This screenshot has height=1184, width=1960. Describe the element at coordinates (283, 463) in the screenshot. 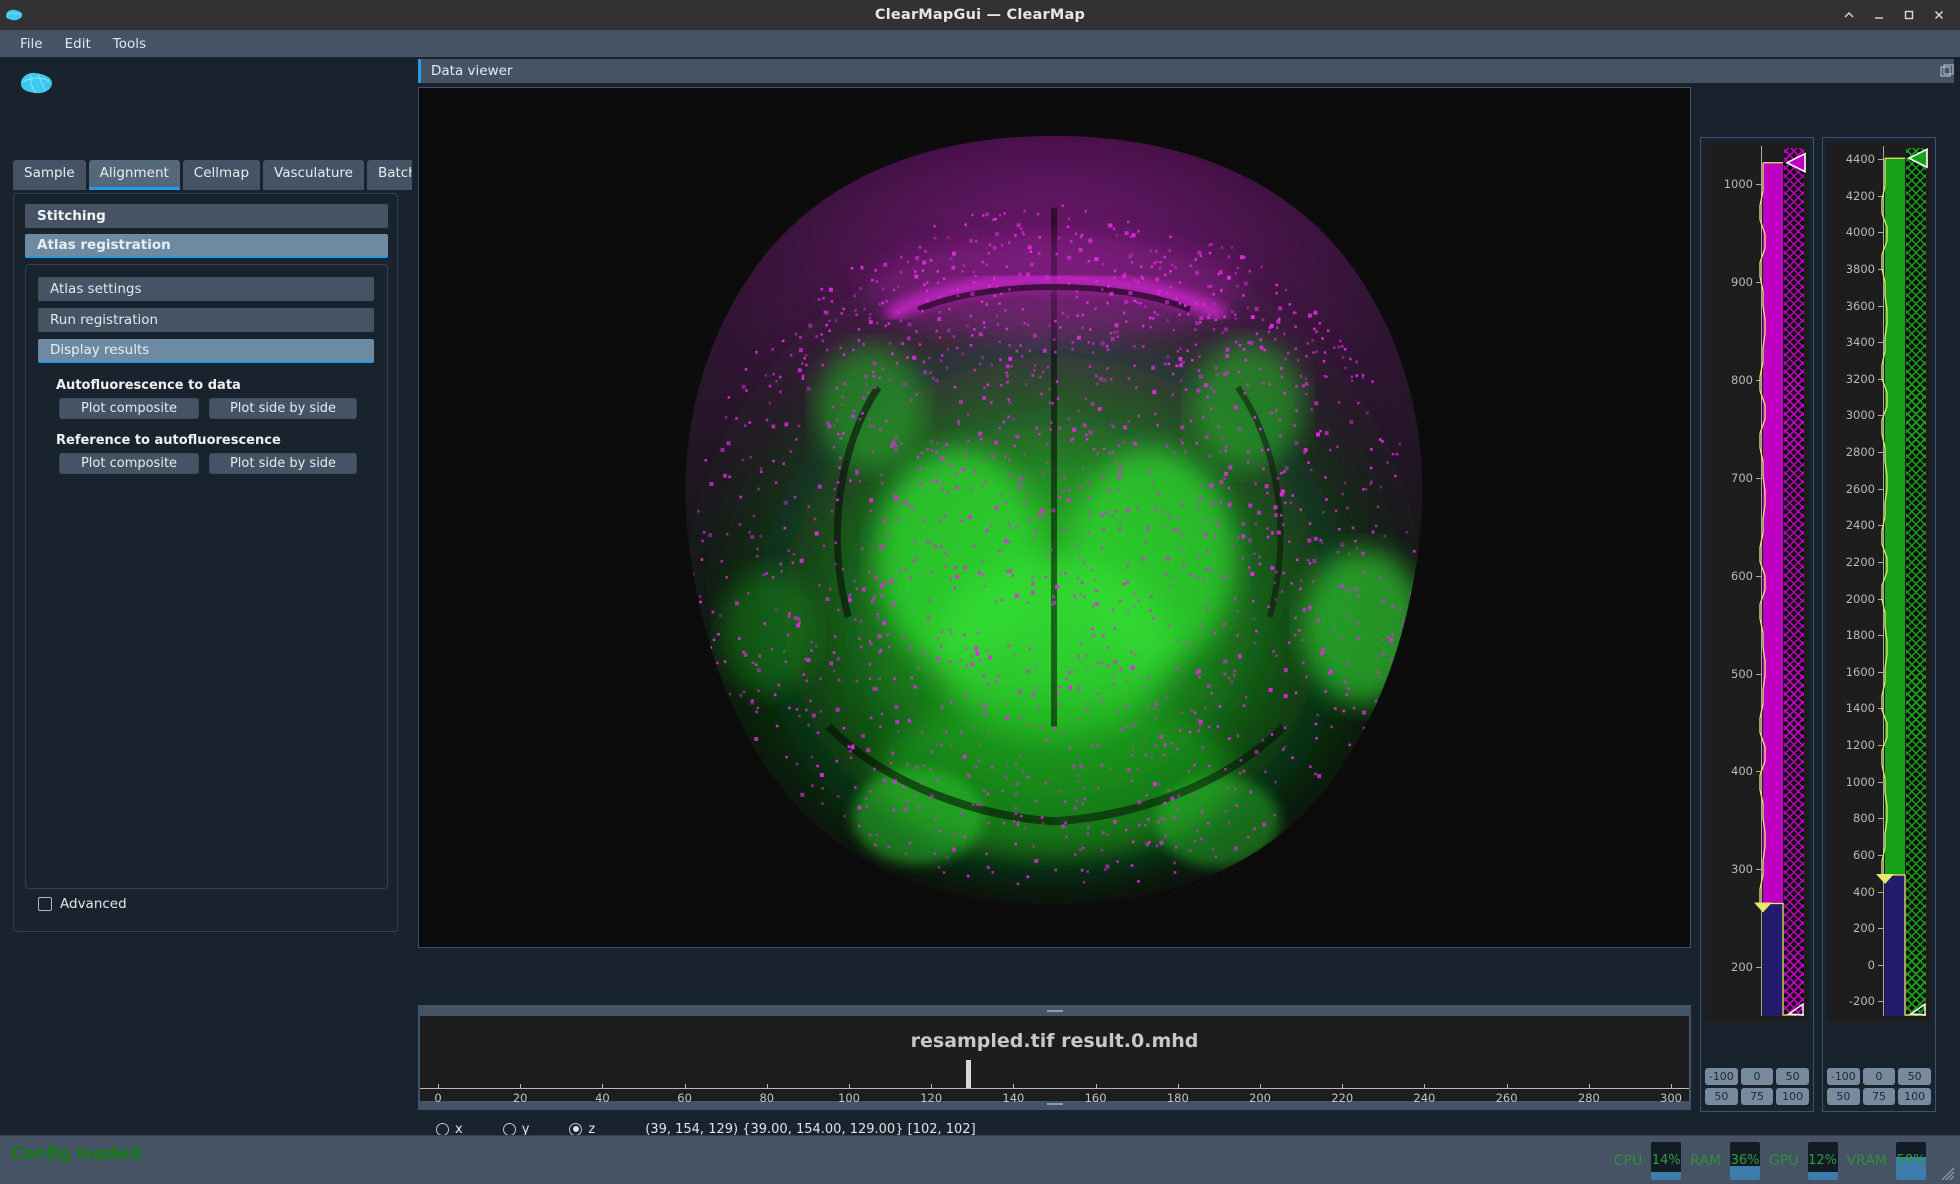

I see `plot-side-by-side-reference-button: Plot side by side` at that location.